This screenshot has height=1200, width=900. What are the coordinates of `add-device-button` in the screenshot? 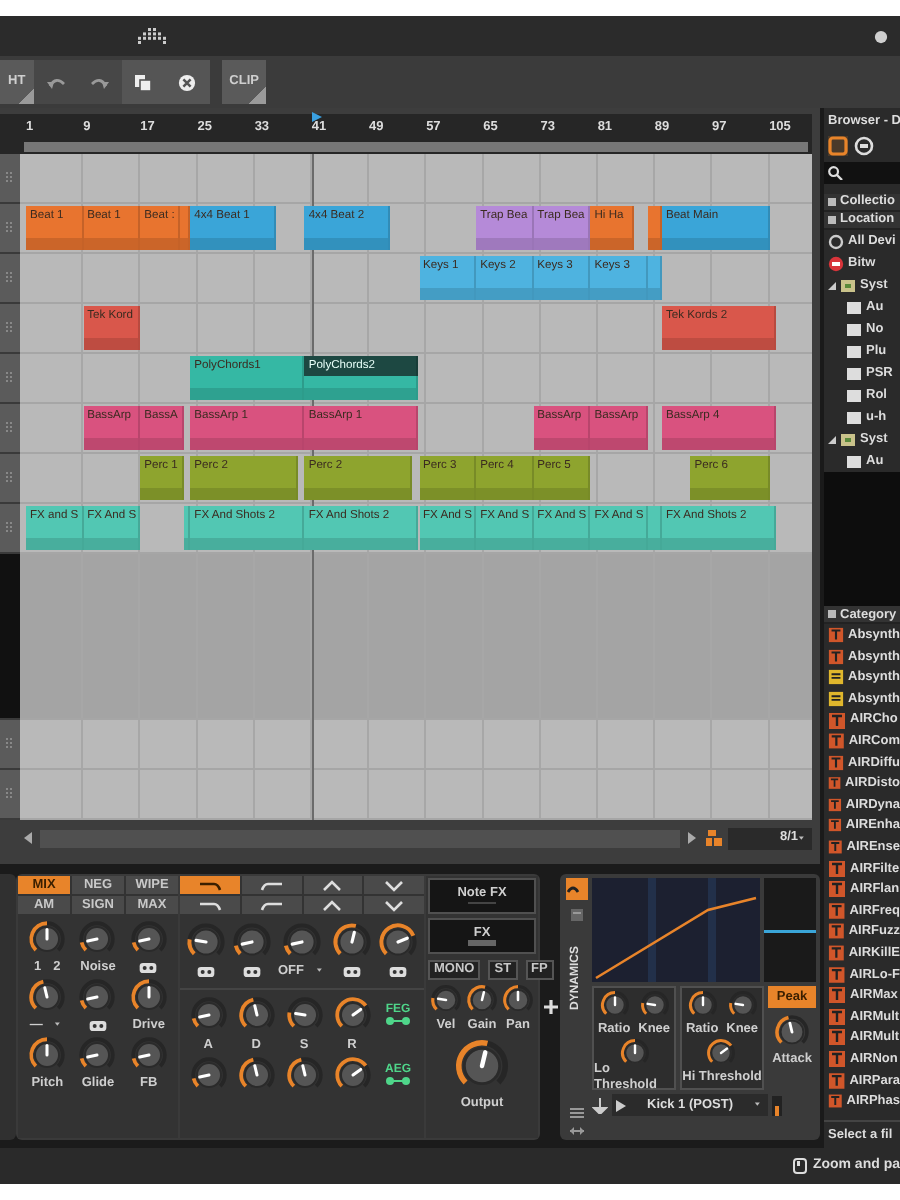 It's located at (550, 1007).